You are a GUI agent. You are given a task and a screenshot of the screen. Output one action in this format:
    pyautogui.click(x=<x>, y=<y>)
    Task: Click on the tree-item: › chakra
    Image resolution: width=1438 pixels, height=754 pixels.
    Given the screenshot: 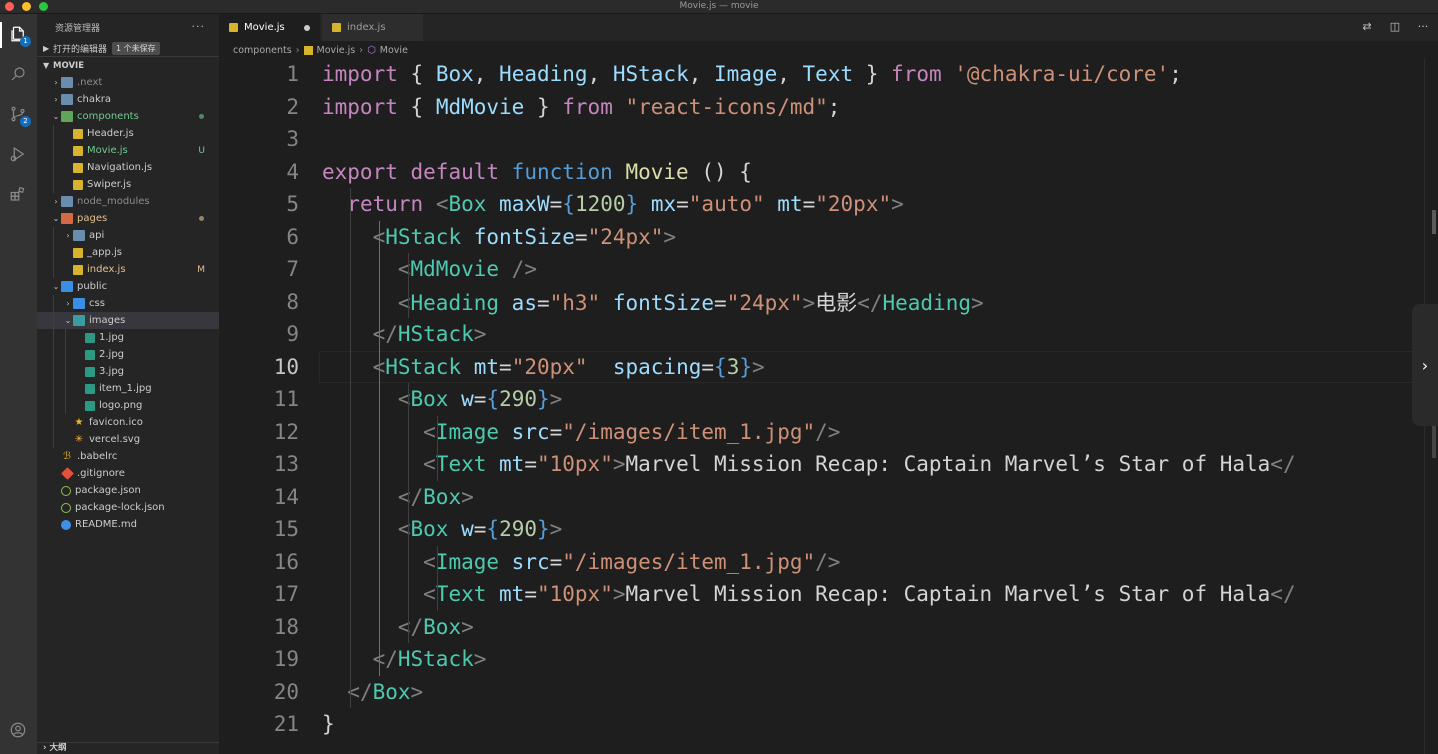 What is the action you would take?
    pyautogui.click(x=128, y=99)
    